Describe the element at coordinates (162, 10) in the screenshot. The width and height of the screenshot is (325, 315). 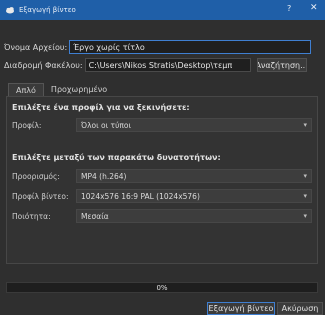
I see `title-bar: Εξαγωγή βίντεο ? ✕` at that location.